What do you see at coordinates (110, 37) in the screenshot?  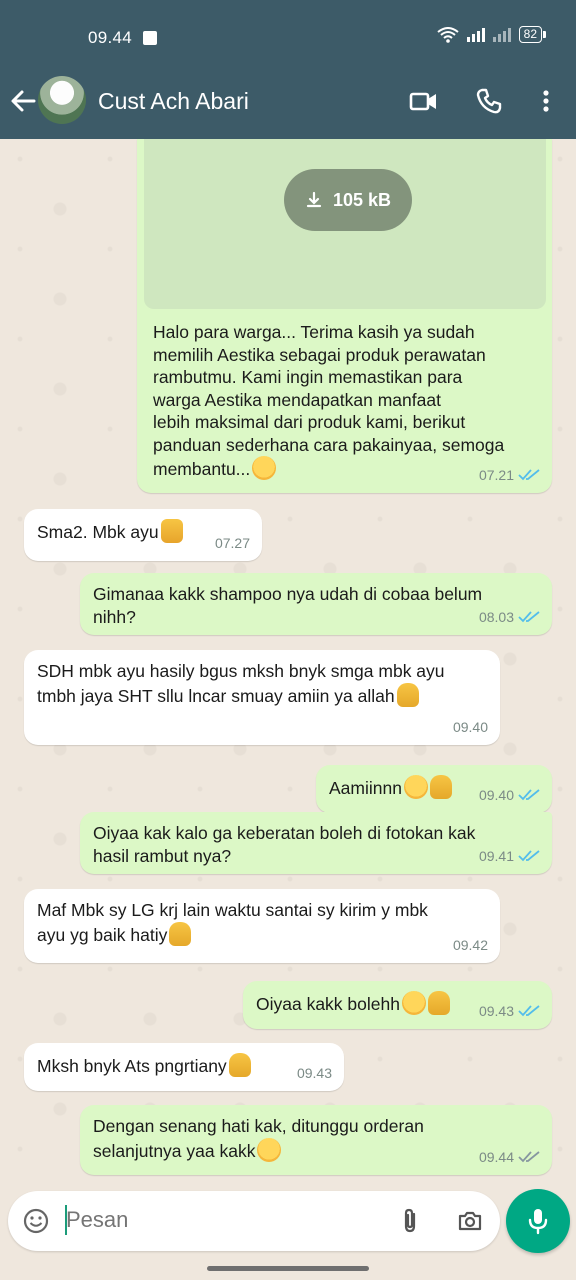 I see `status-time: 09.44` at bounding box center [110, 37].